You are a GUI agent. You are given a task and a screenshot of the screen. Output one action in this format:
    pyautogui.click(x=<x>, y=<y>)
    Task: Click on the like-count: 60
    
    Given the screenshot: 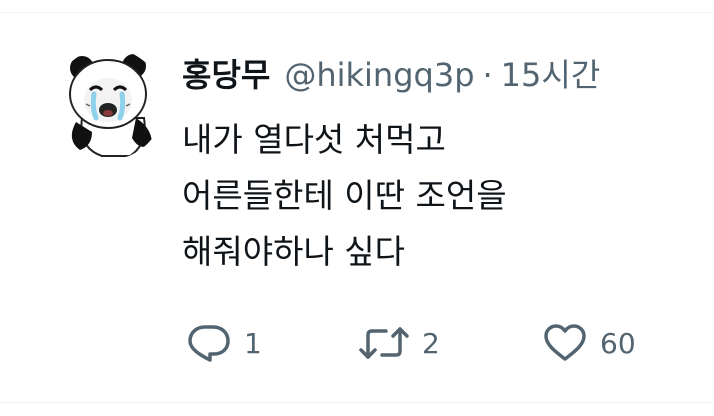 What is the action you would take?
    pyautogui.click(x=618, y=343)
    